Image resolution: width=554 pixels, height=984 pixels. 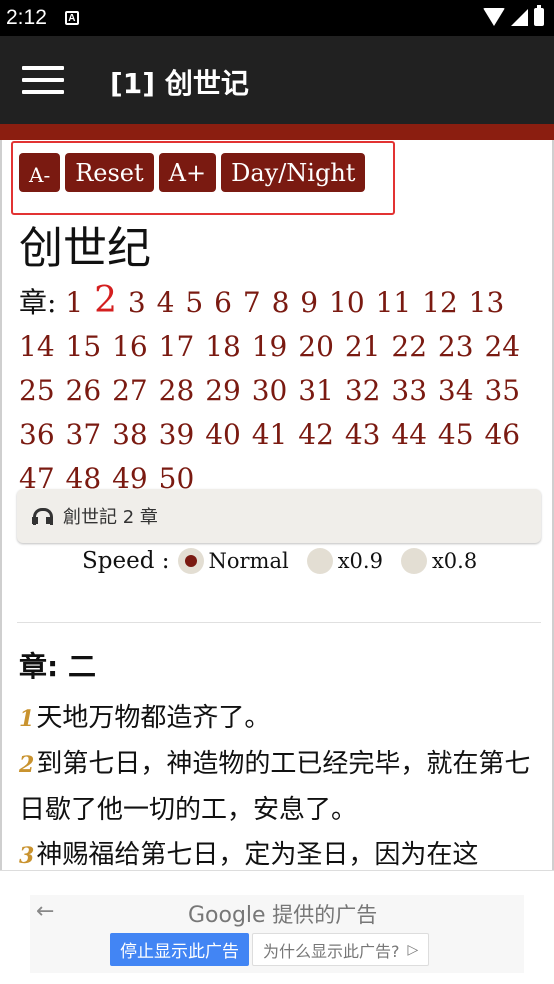 I want to click on audio-label: 創世記 2 章, so click(x=110, y=517).